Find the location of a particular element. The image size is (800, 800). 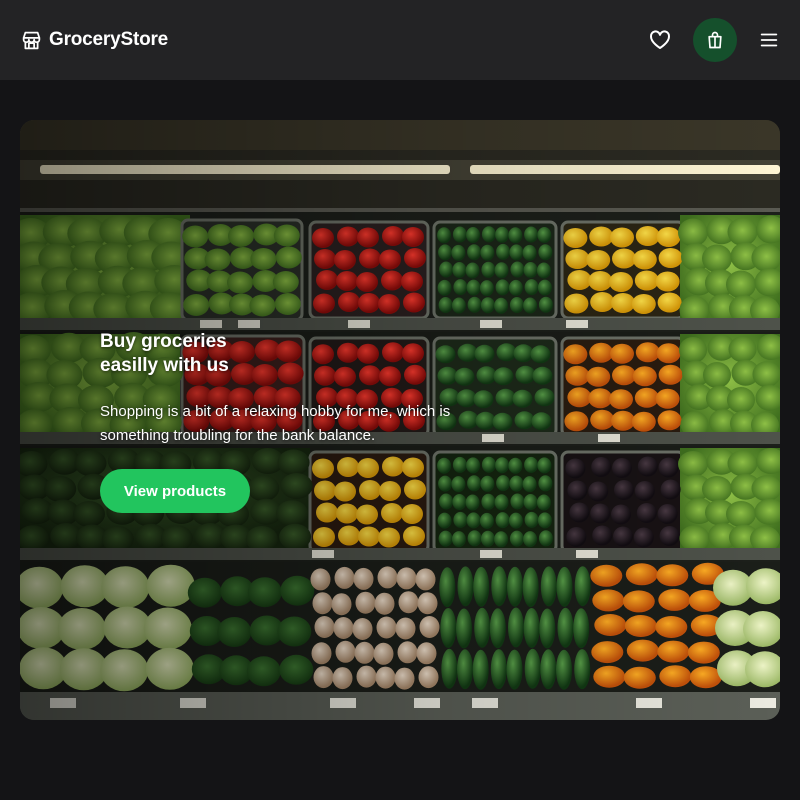

menu-button is located at coordinates (769, 40).